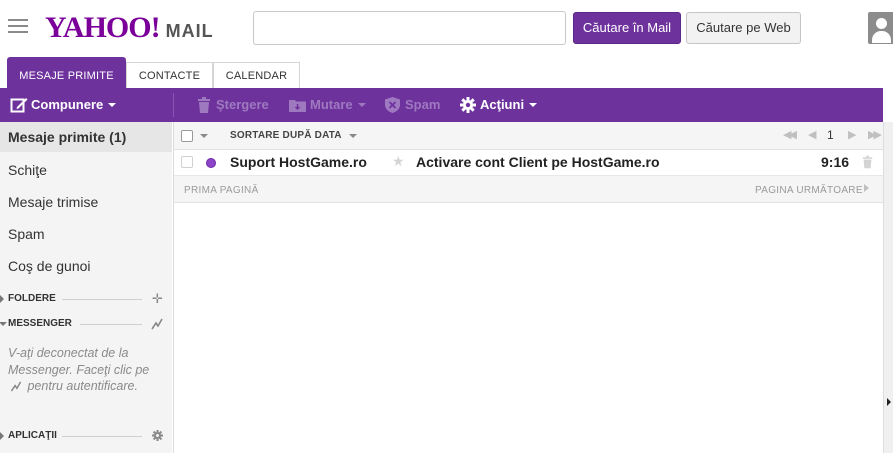  I want to click on yahoo-mail-logo: YAHOO! MAIL, so click(129, 27).